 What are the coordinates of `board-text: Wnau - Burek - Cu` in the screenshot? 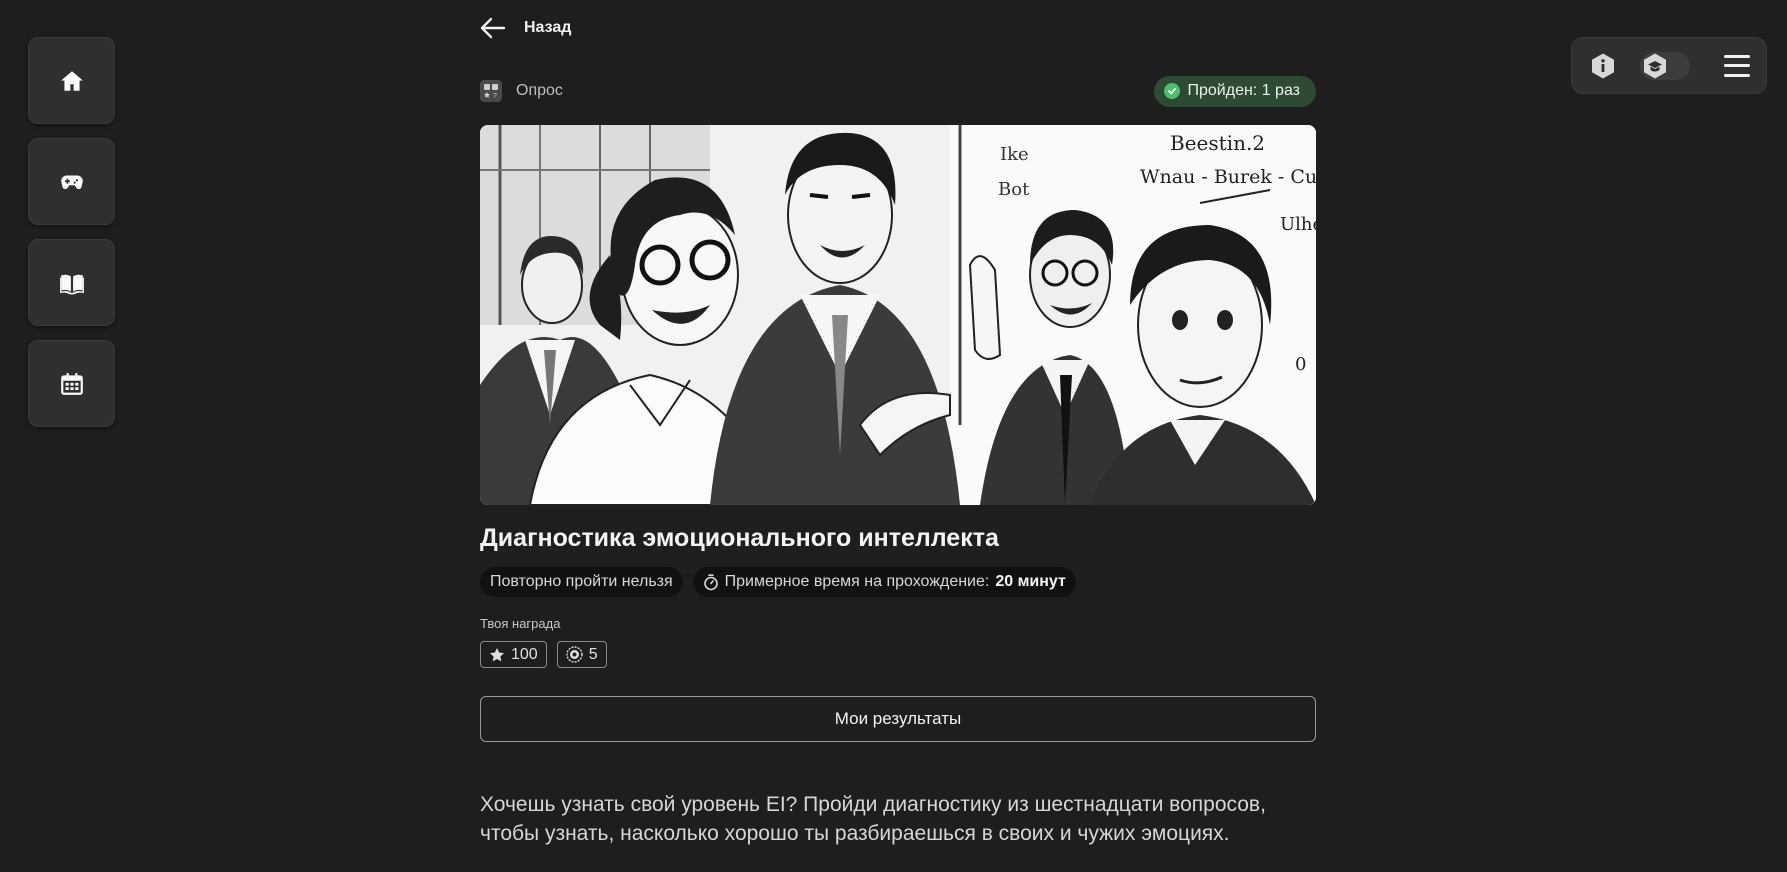 It's located at (1228, 177).